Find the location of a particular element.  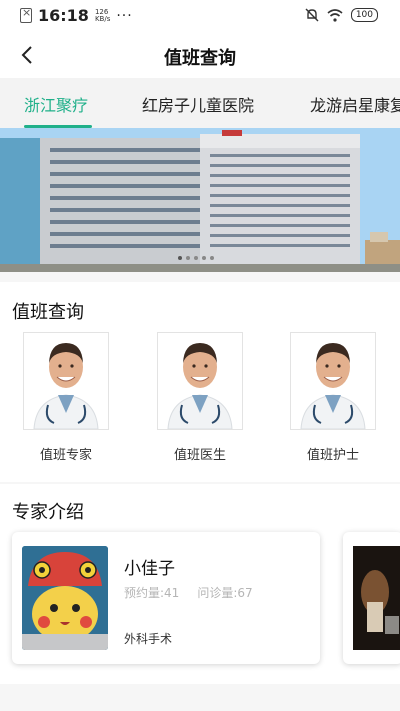

consultation-count: 问诊量:67 is located at coordinates (225, 593).